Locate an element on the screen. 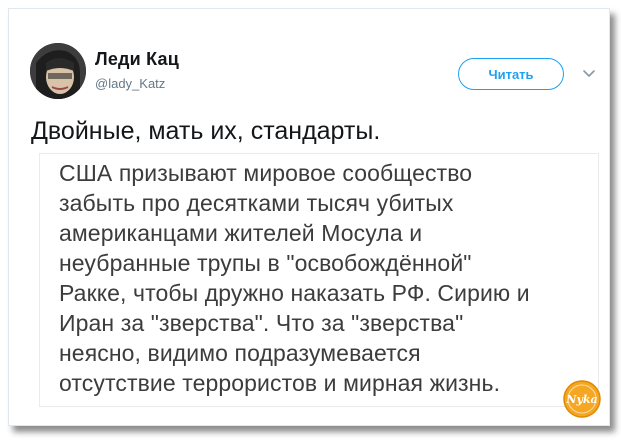 The image size is (621, 441). display-name: Леди Кац is located at coordinates (137, 59).